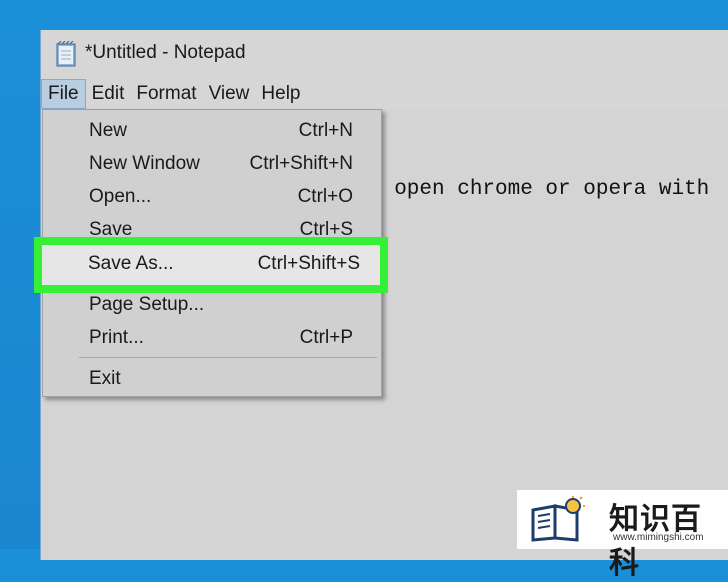 This screenshot has height=582, width=728. Describe the element at coordinates (212, 130) in the screenshot. I see `menu-item-new: New Ctrl+N` at that location.